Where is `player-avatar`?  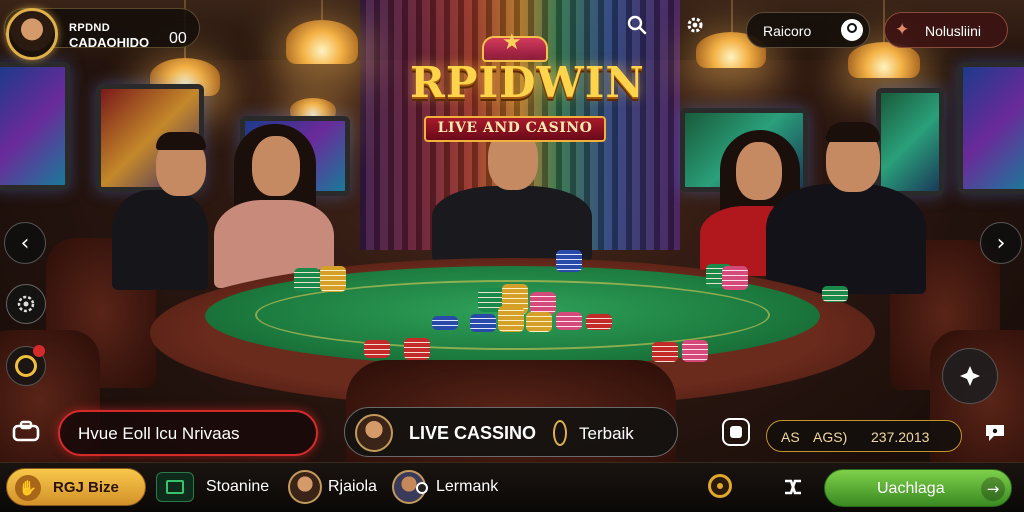 player-avatar is located at coordinates (305, 487).